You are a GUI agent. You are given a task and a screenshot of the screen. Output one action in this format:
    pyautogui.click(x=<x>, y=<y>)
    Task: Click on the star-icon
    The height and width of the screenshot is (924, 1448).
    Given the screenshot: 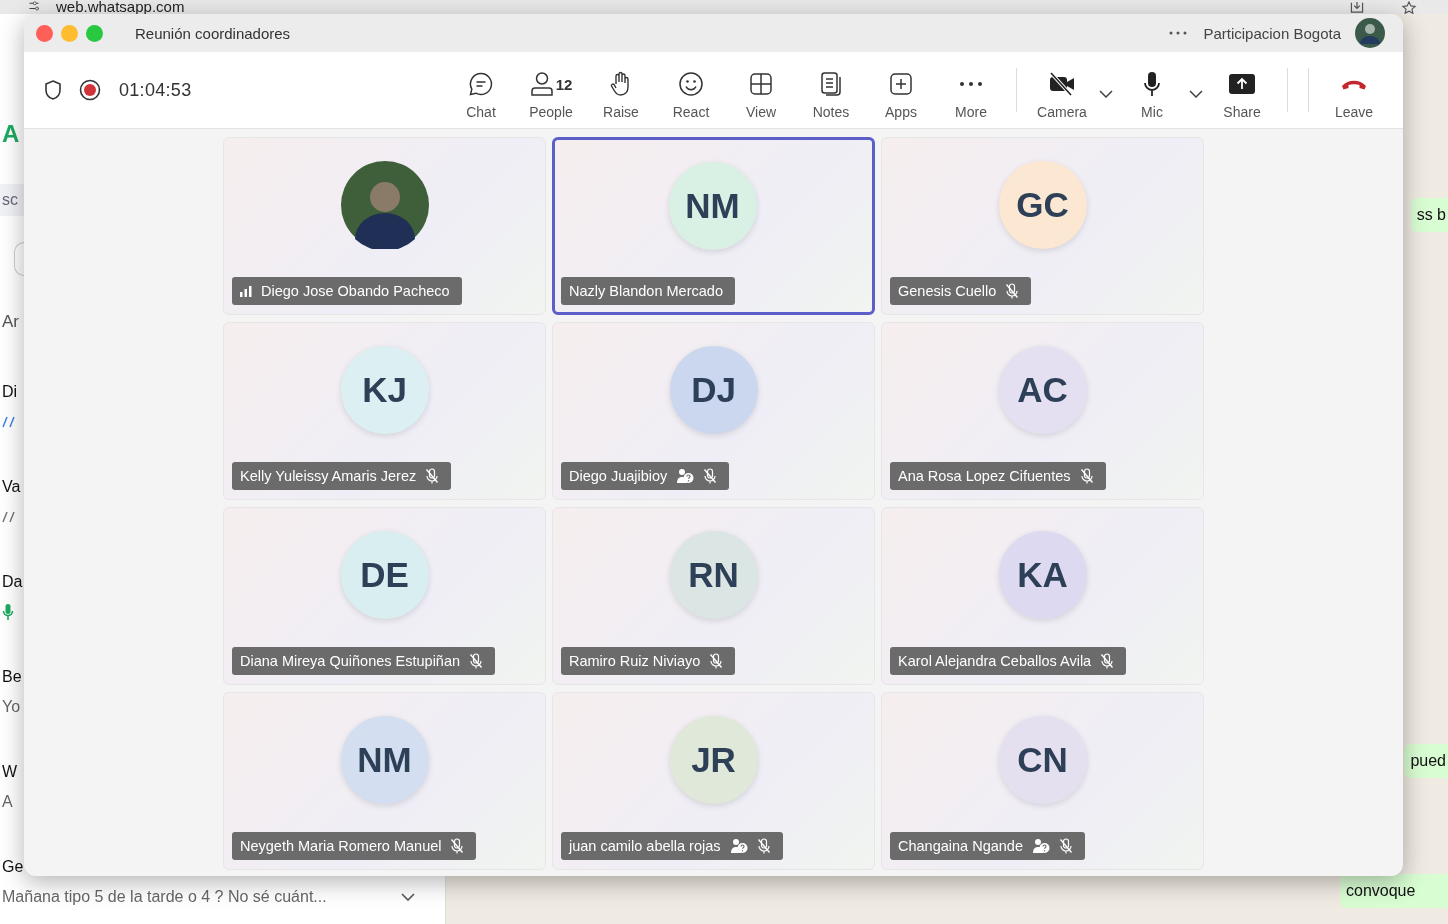 What is the action you would take?
    pyautogui.click(x=1409, y=7)
    